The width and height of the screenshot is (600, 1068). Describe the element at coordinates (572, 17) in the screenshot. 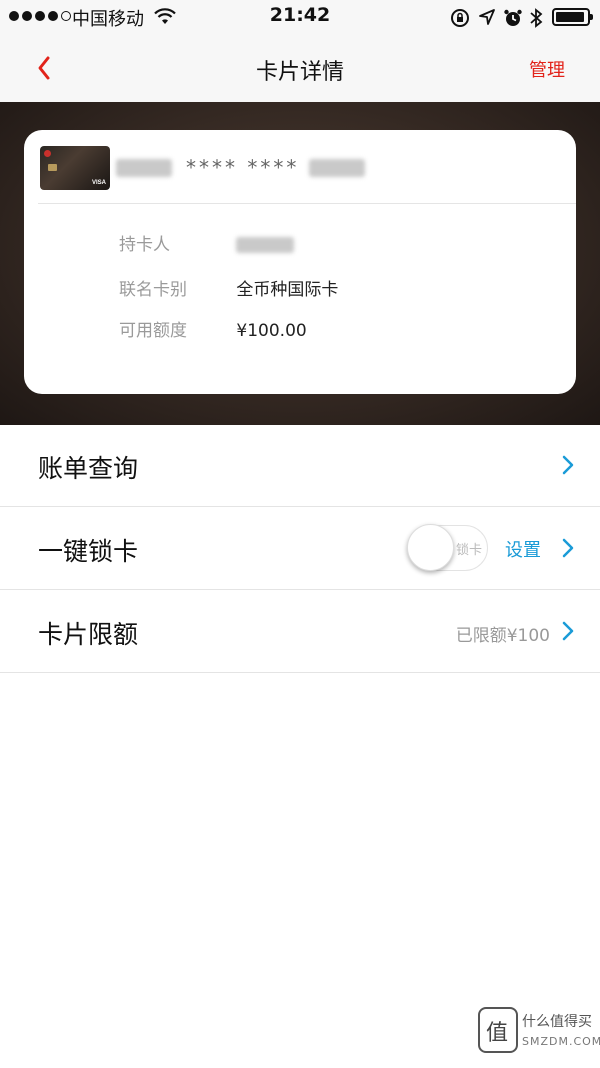

I see `battery-icon` at that location.